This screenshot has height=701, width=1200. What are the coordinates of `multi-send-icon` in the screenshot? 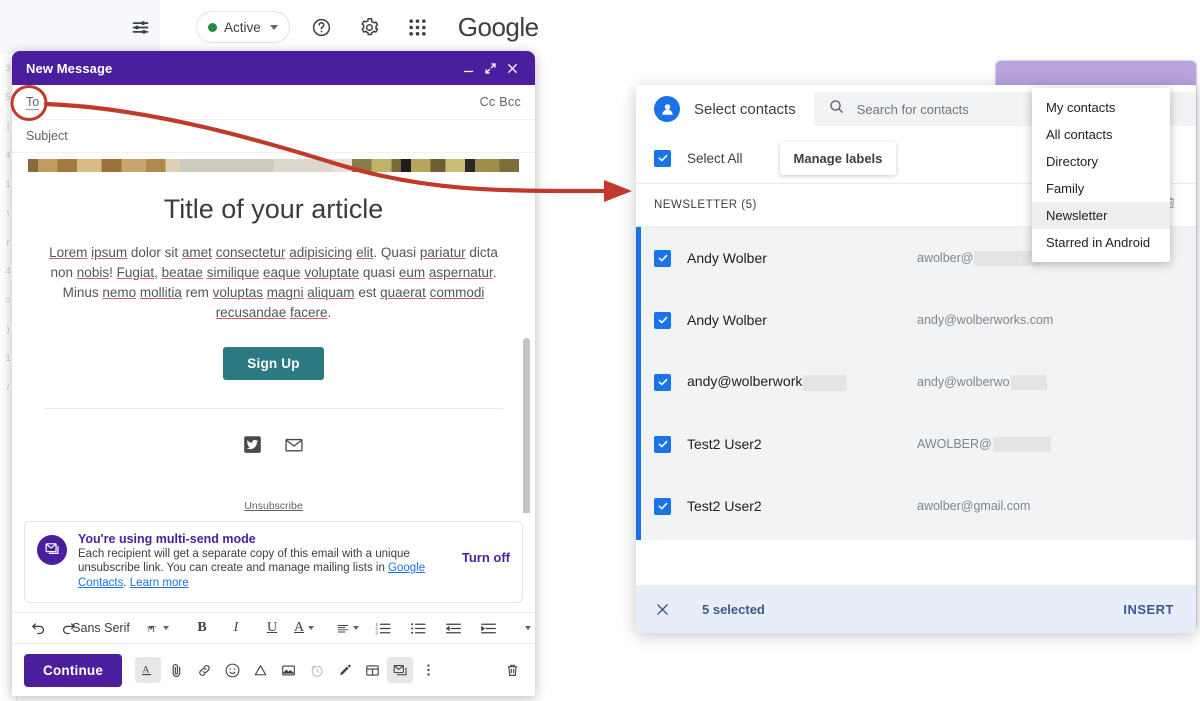 It's located at (400, 670).